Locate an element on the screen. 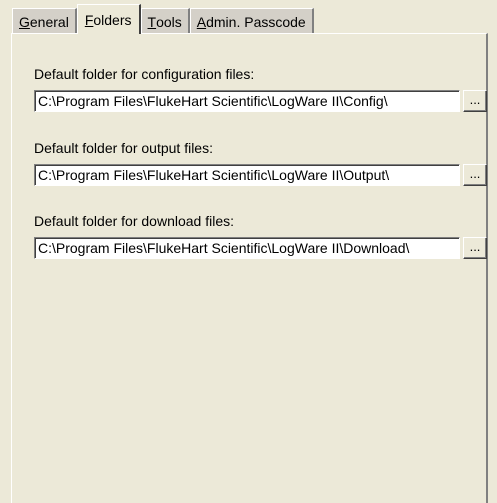  download-folder-input is located at coordinates (247, 248).